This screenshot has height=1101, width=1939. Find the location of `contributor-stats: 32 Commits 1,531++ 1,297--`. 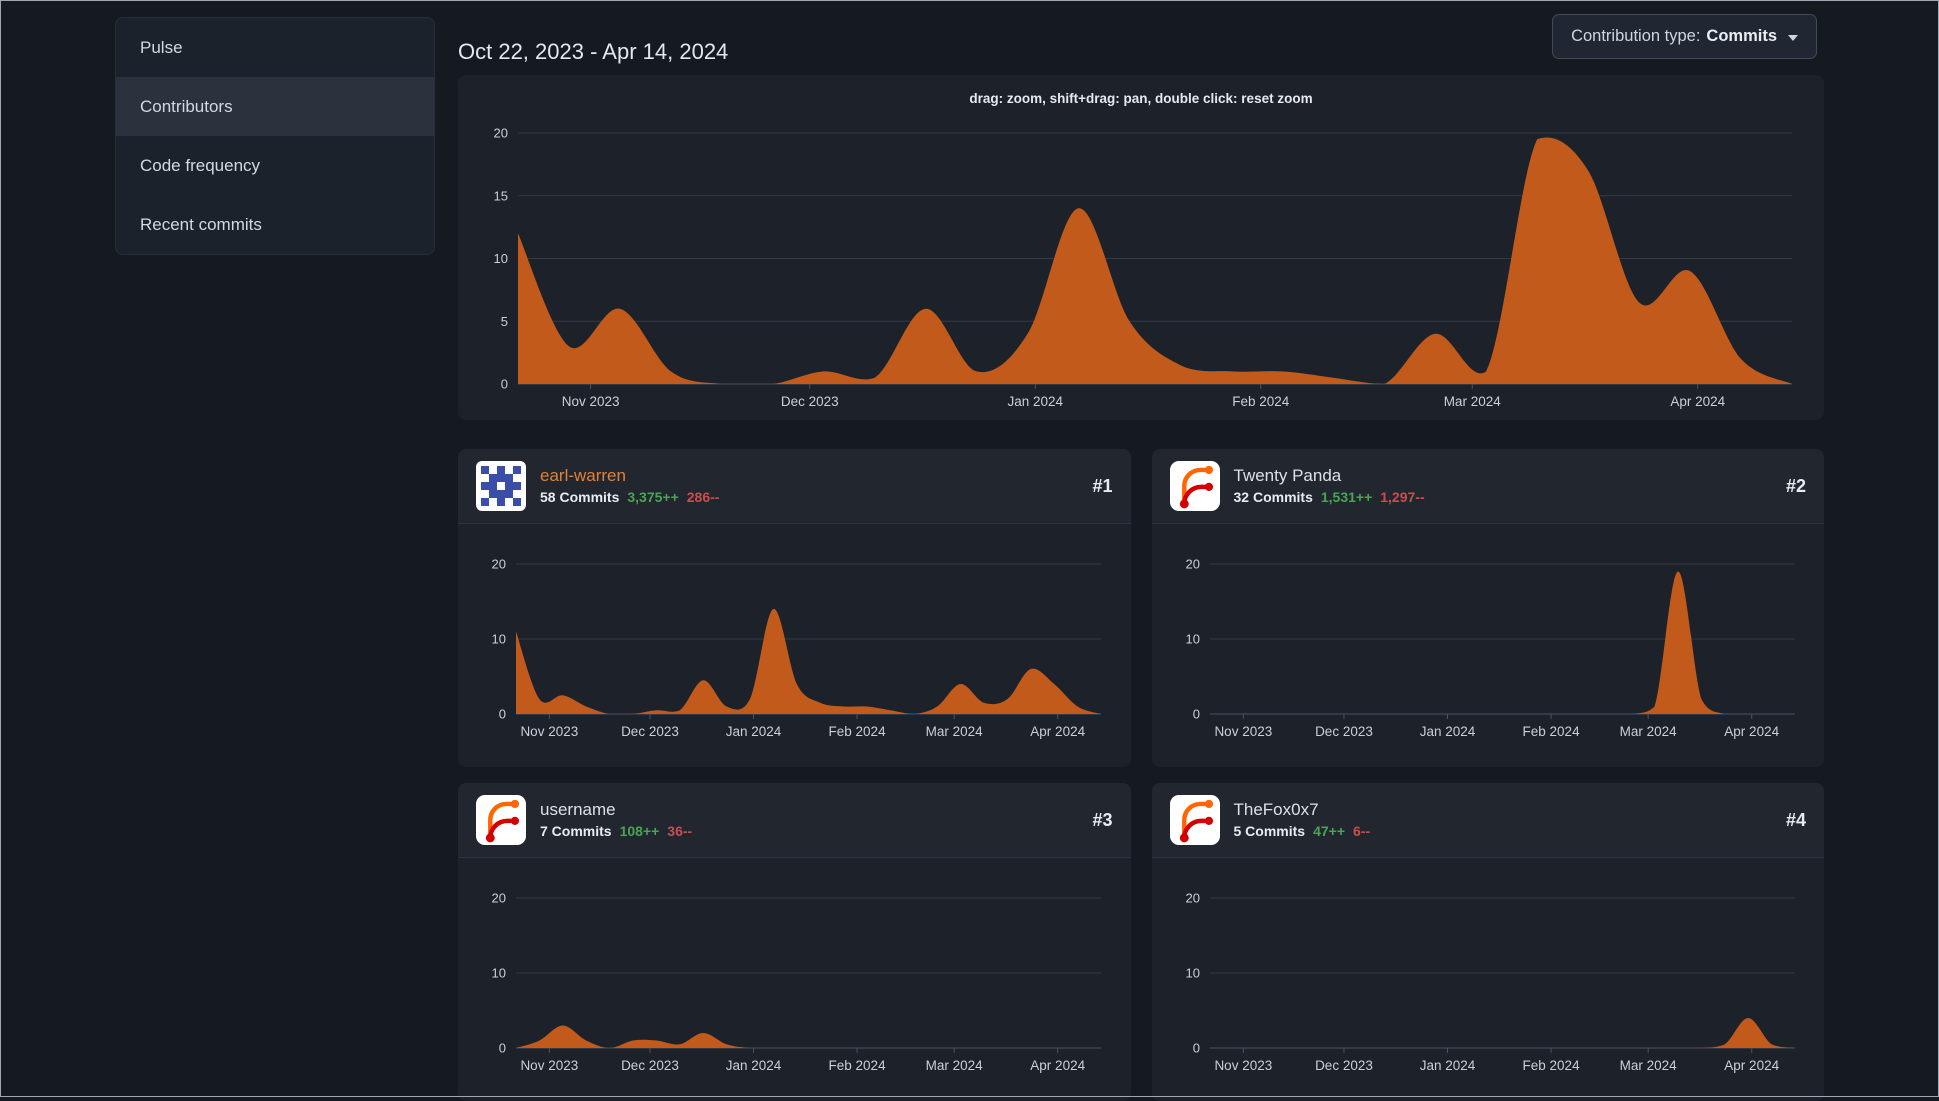

contributor-stats: 32 Commits 1,531++ 1,297-- is located at coordinates (1329, 498).